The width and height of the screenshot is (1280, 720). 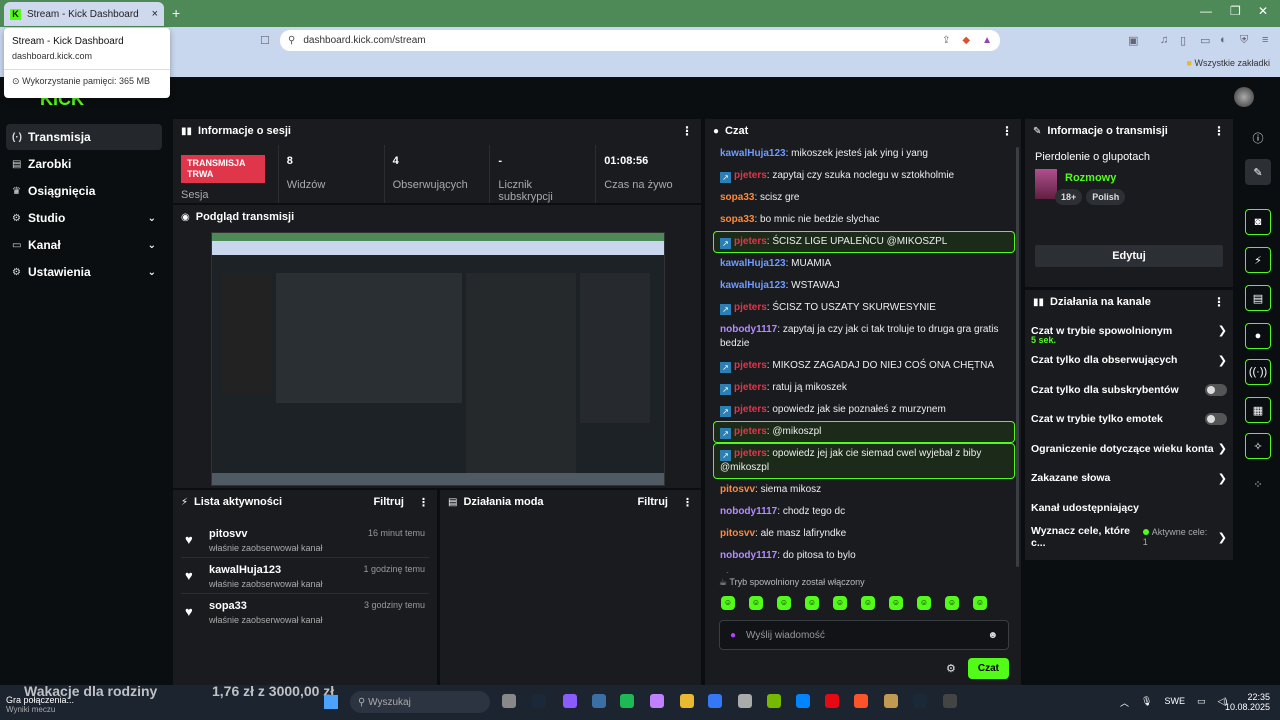 What do you see at coordinates (291, 40) in the screenshot?
I see `site-info-icon: ⚲` at bounding box center [291, 40].